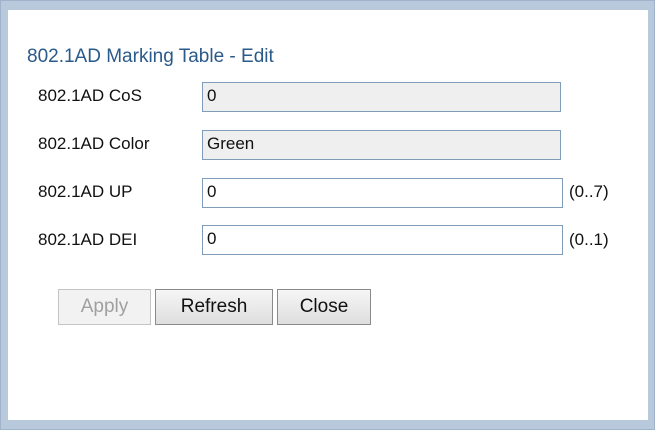  What do you see at coordinates (88, 239) in the screenshot?
I see `dei-label: 802.1AD DEI` at bounding box center [88, 239].